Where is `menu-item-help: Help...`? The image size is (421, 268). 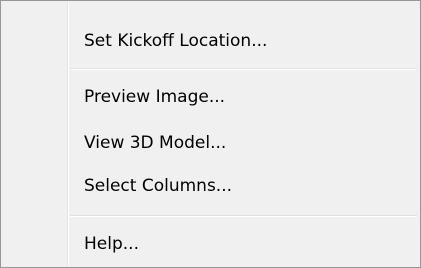 menu-item-help: Help... is located at coordinates (210, 244).